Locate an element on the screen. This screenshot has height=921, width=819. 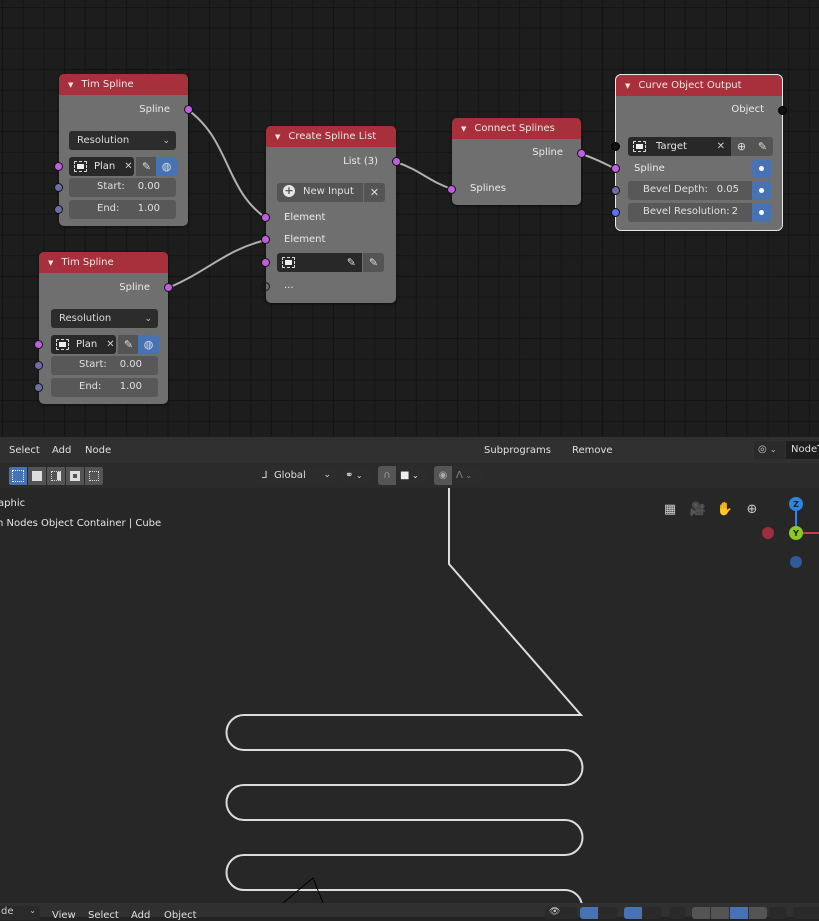
shading-material-button is located at coordinates (739, 913).